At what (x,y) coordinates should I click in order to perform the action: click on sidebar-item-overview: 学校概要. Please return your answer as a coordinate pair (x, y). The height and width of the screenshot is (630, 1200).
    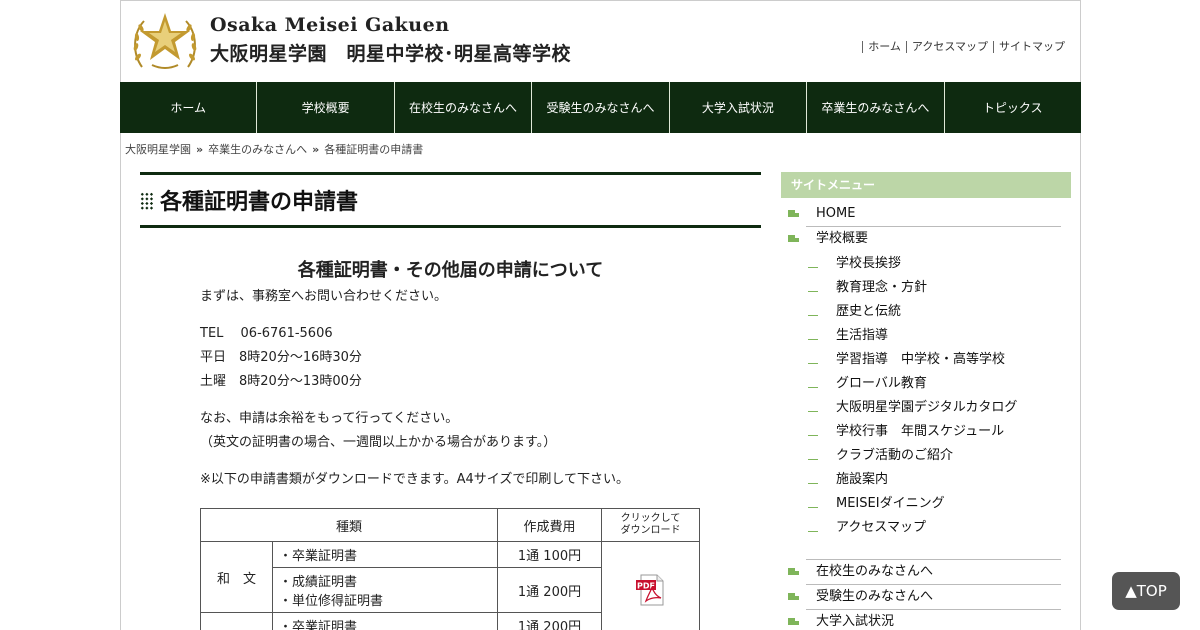
    Looking at the image, I should click on (924, 239).